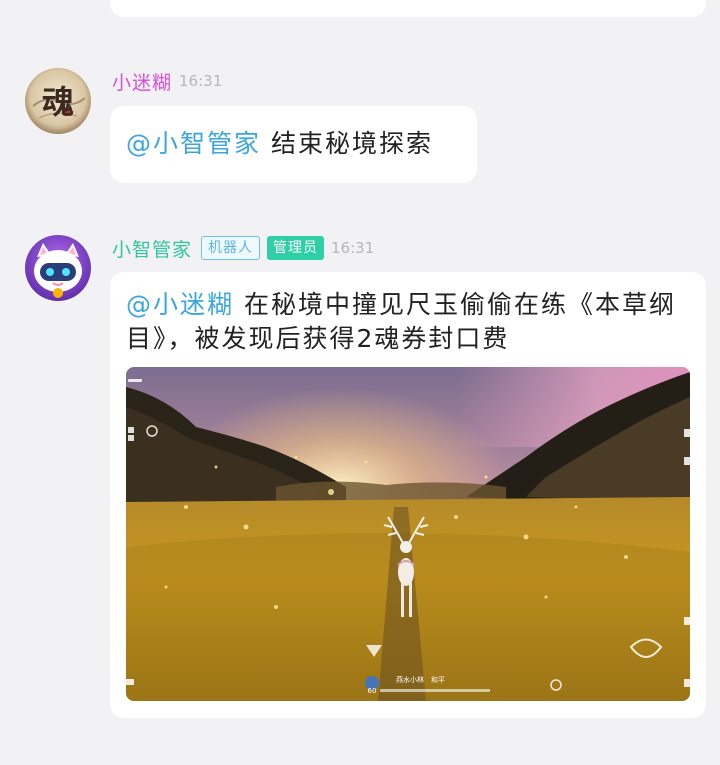 The image size is (720, 765). I want to click on avatar-bot, so click(58, 268).